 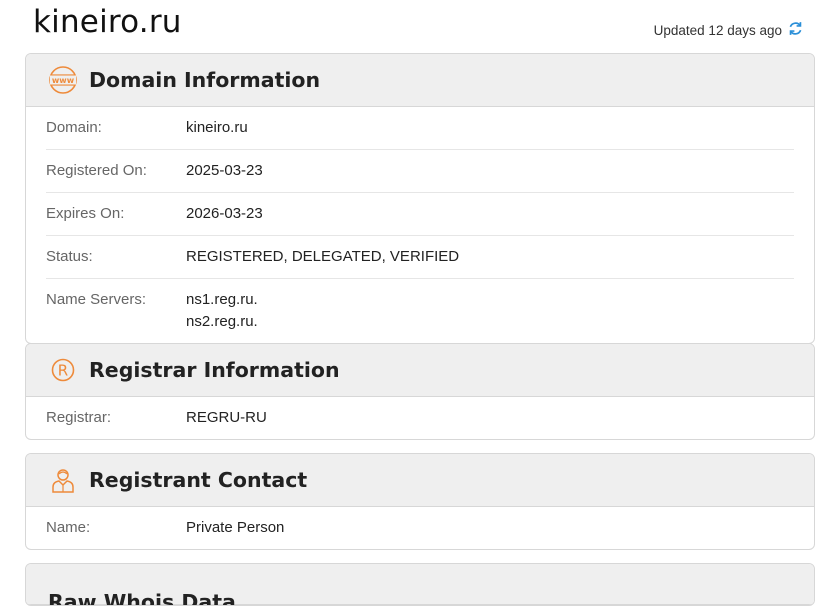 I want to click on row-label: Registered On:, so click(x=96, y=170).